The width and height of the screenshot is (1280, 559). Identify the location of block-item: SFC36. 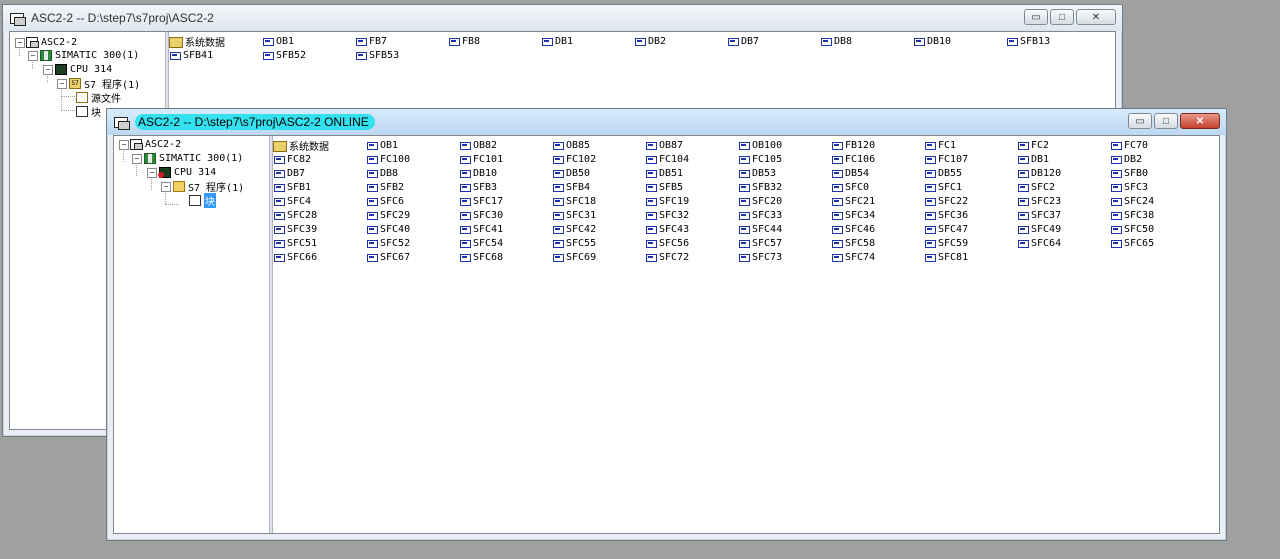
(970, 215).